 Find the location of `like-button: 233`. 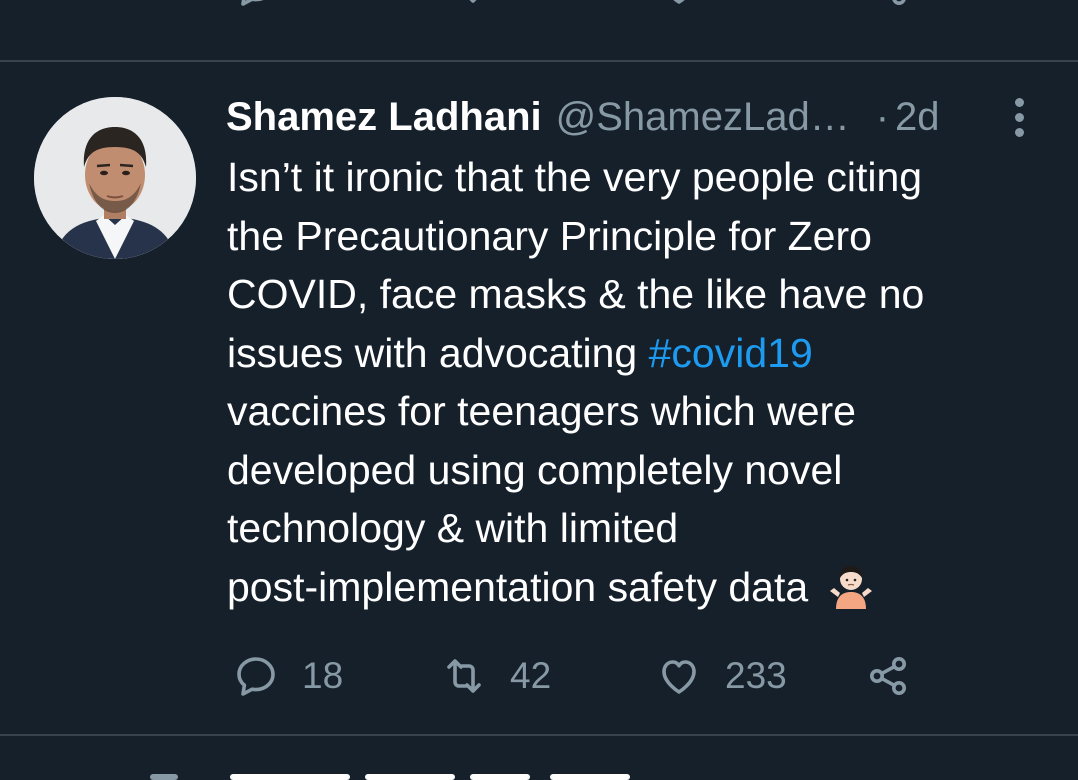

like-button: 233 is located at coordinates (721, 676).